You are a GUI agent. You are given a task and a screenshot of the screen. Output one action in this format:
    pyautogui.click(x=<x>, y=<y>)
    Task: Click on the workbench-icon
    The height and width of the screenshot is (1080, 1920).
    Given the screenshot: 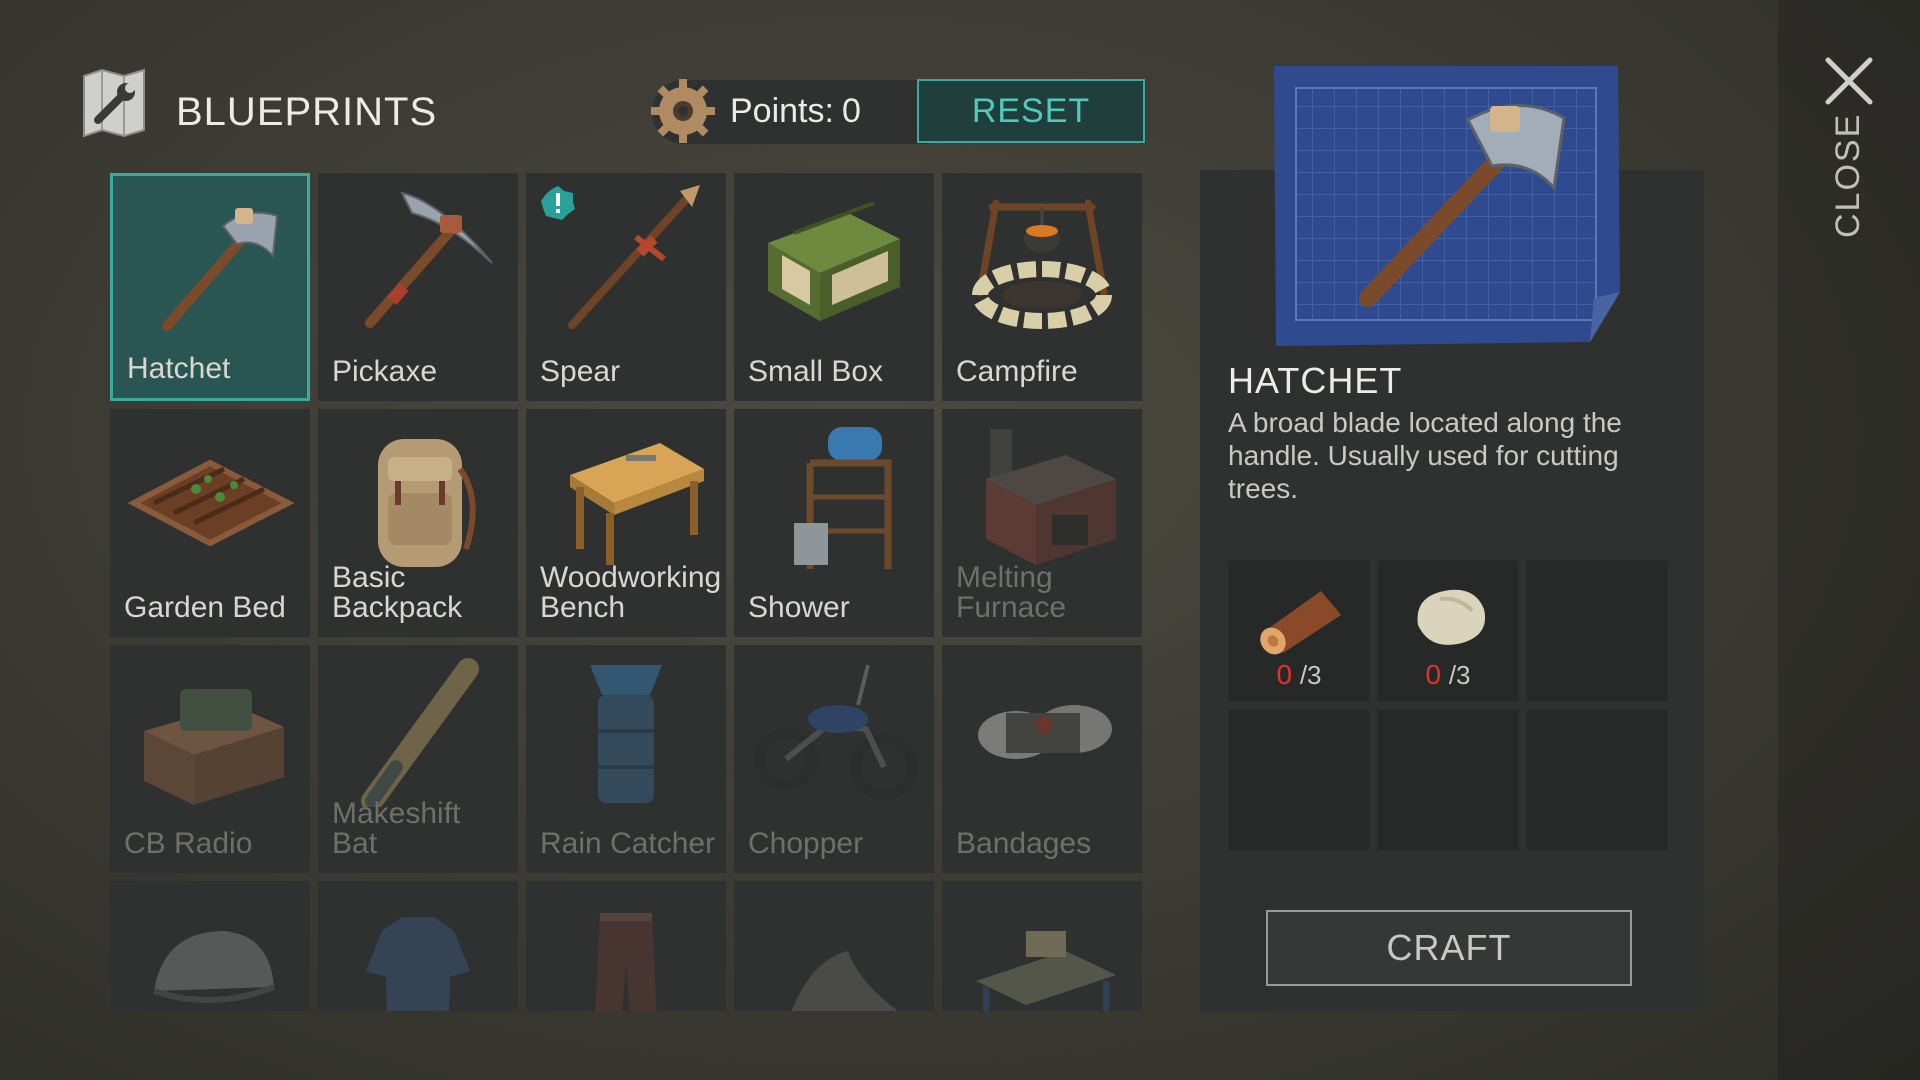 What is the action you would take?
    pyautogui.click(x=637, y=504)
    